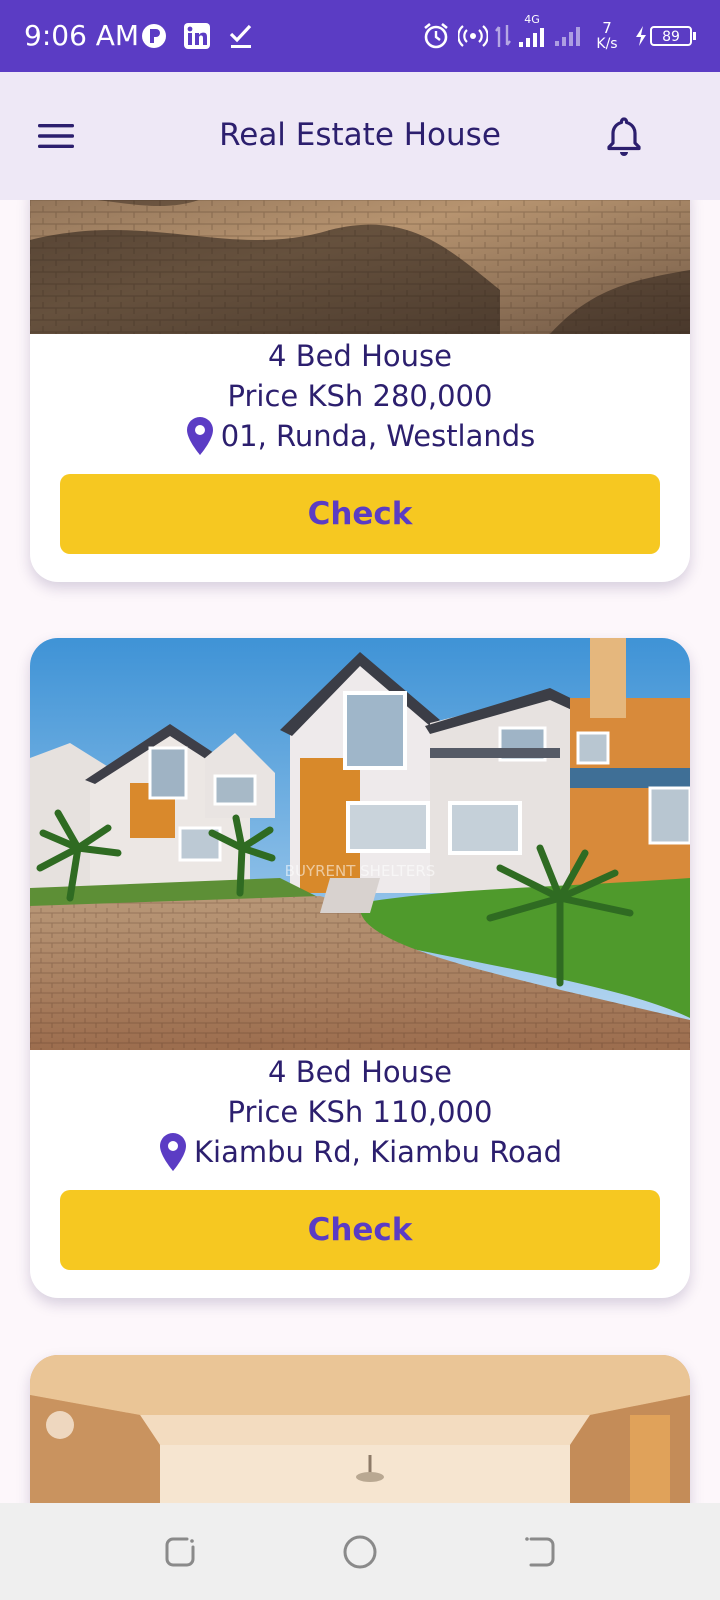  I want to click on network-type-label: 4G, so click(532, 19).